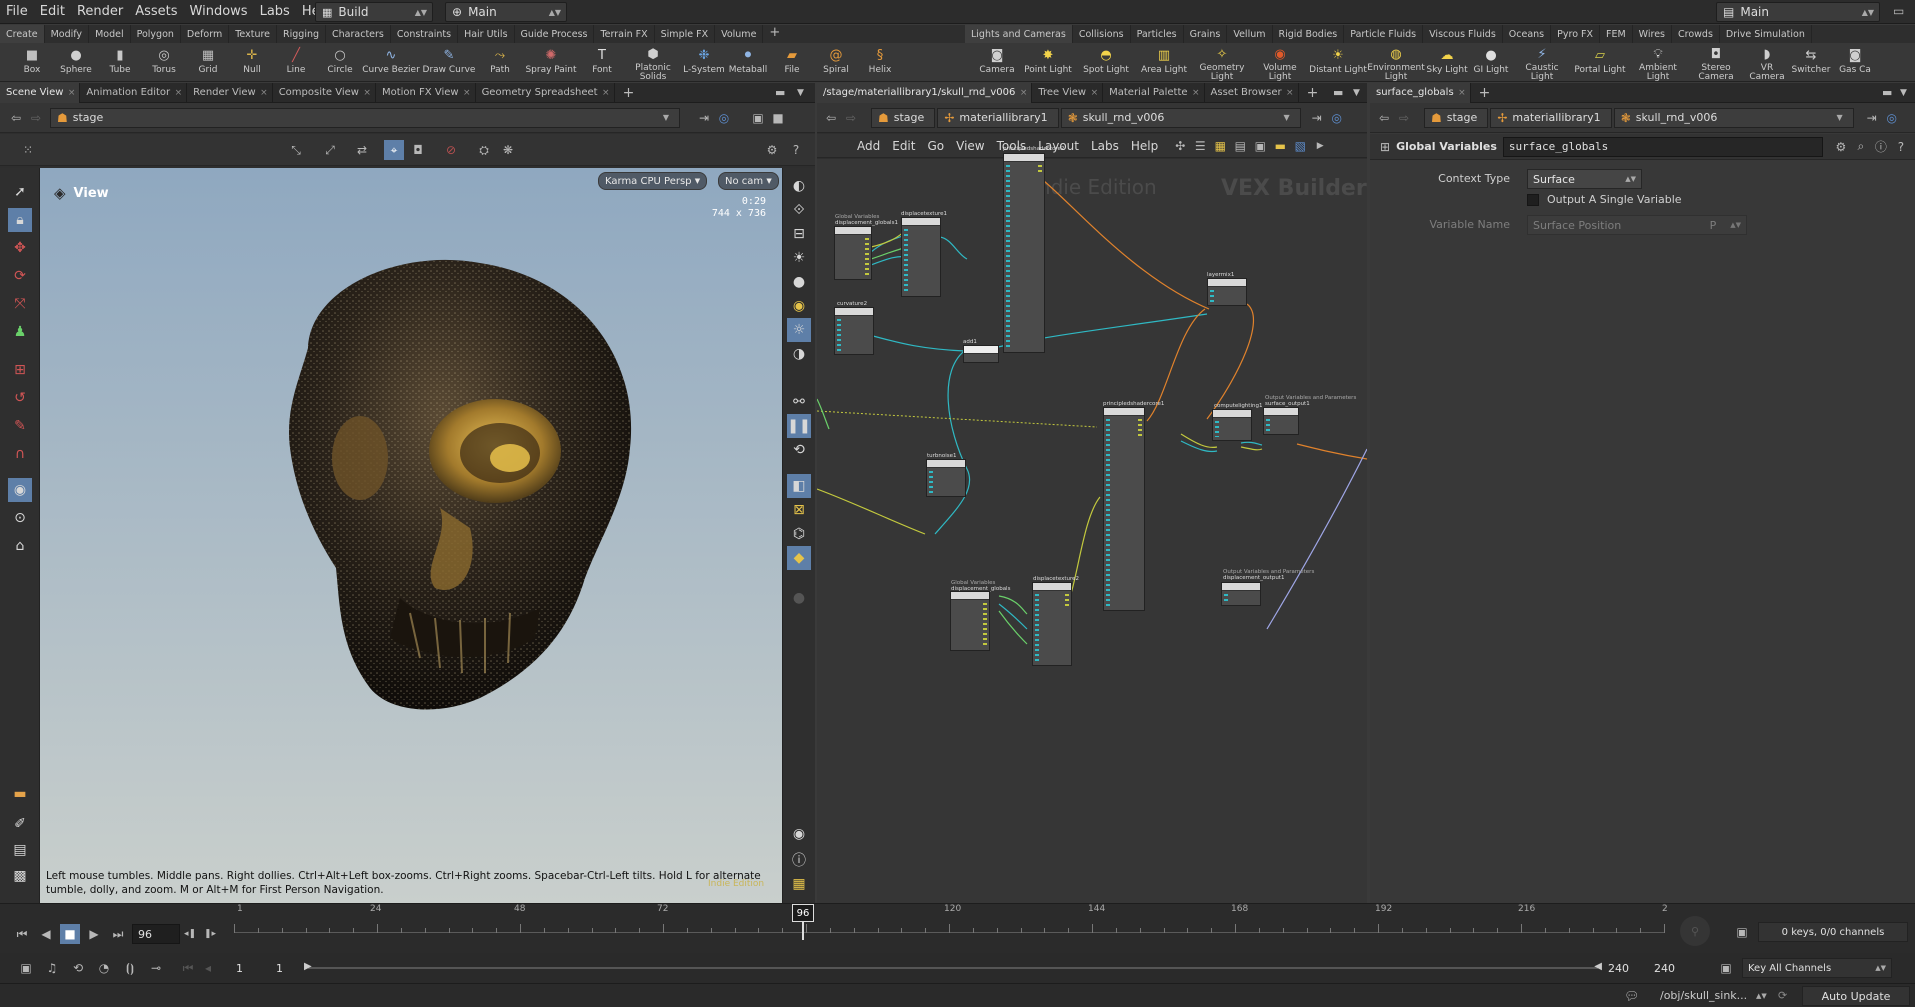 This screenshot has width=1915, height=1007. I want to click on tool-volume-light: ◉ Volume Light, so click(1280, 62).